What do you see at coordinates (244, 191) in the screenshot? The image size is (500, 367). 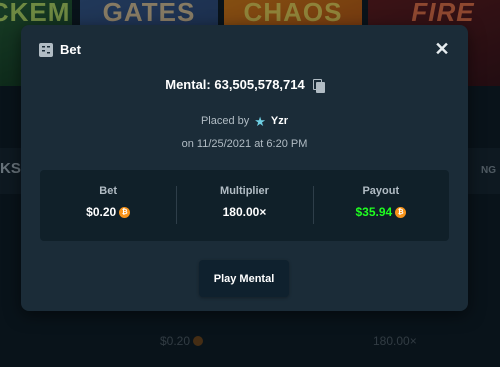 I see `stat-label: Multiplier` at bounding box center [244, 191].